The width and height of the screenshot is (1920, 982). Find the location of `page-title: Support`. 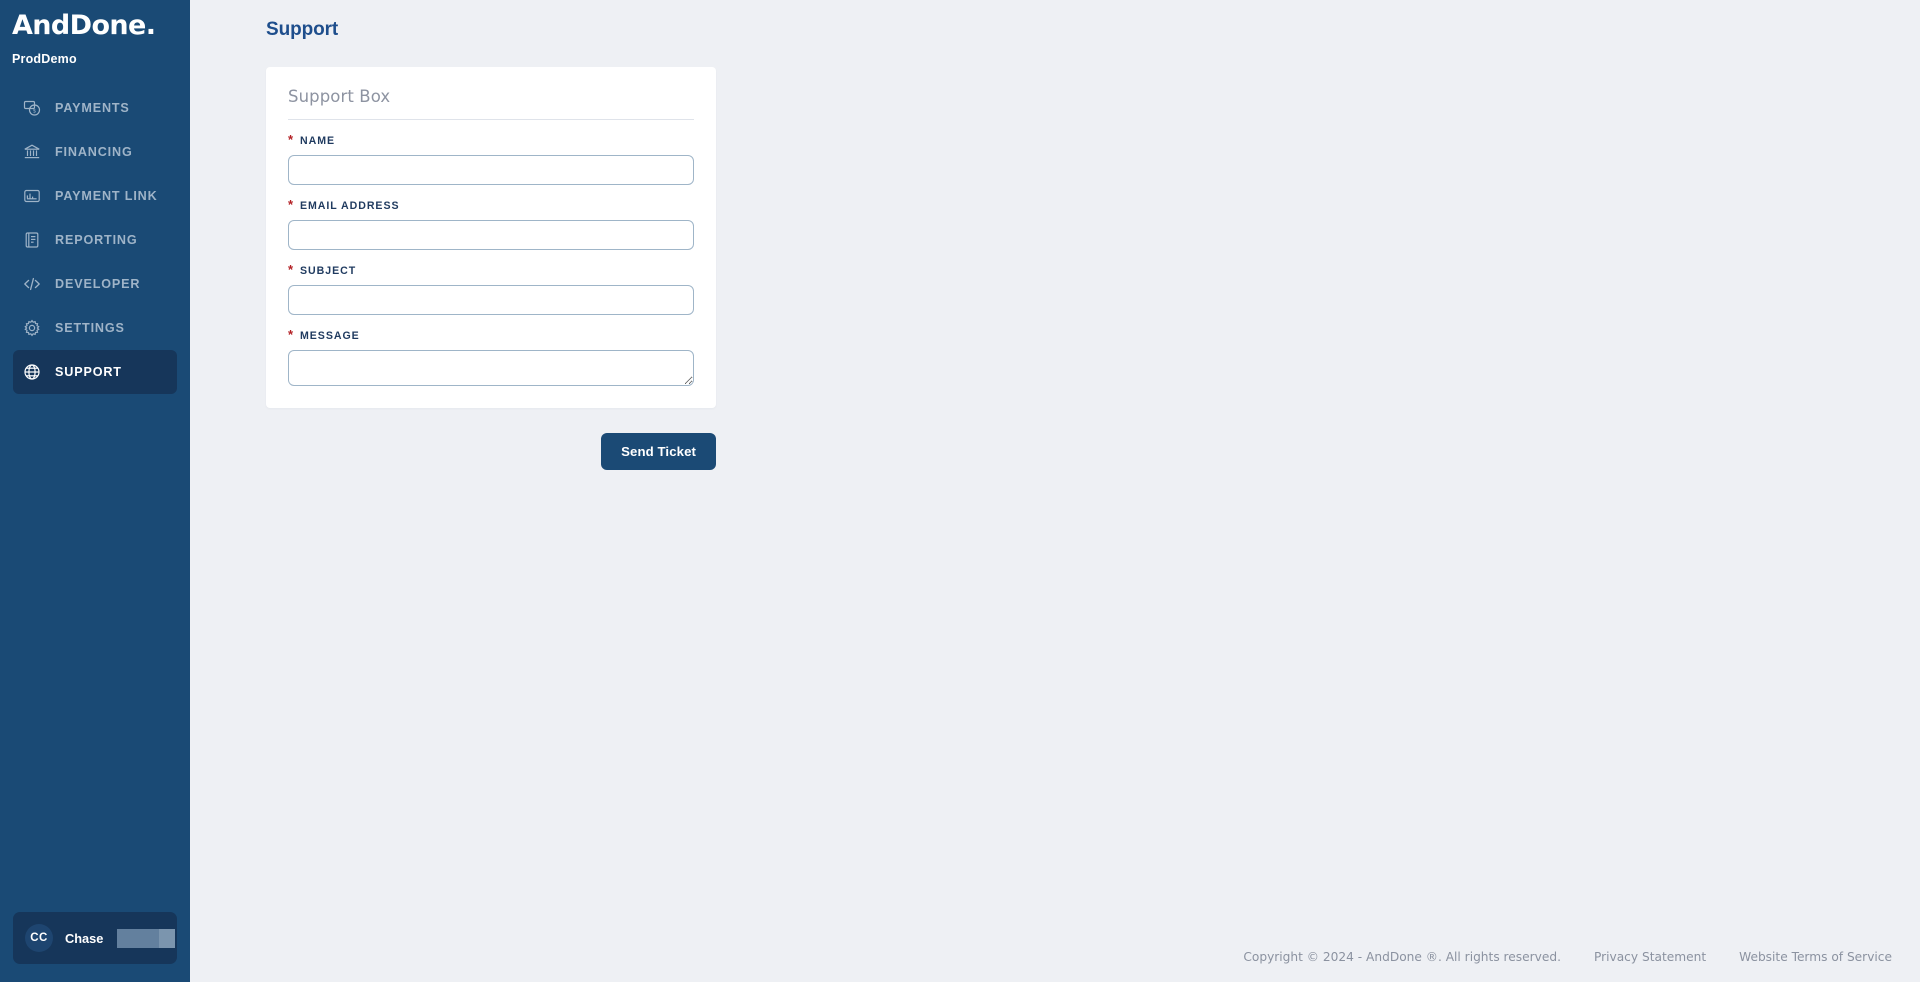

page-title: Support is located at coordinates (302, 29).